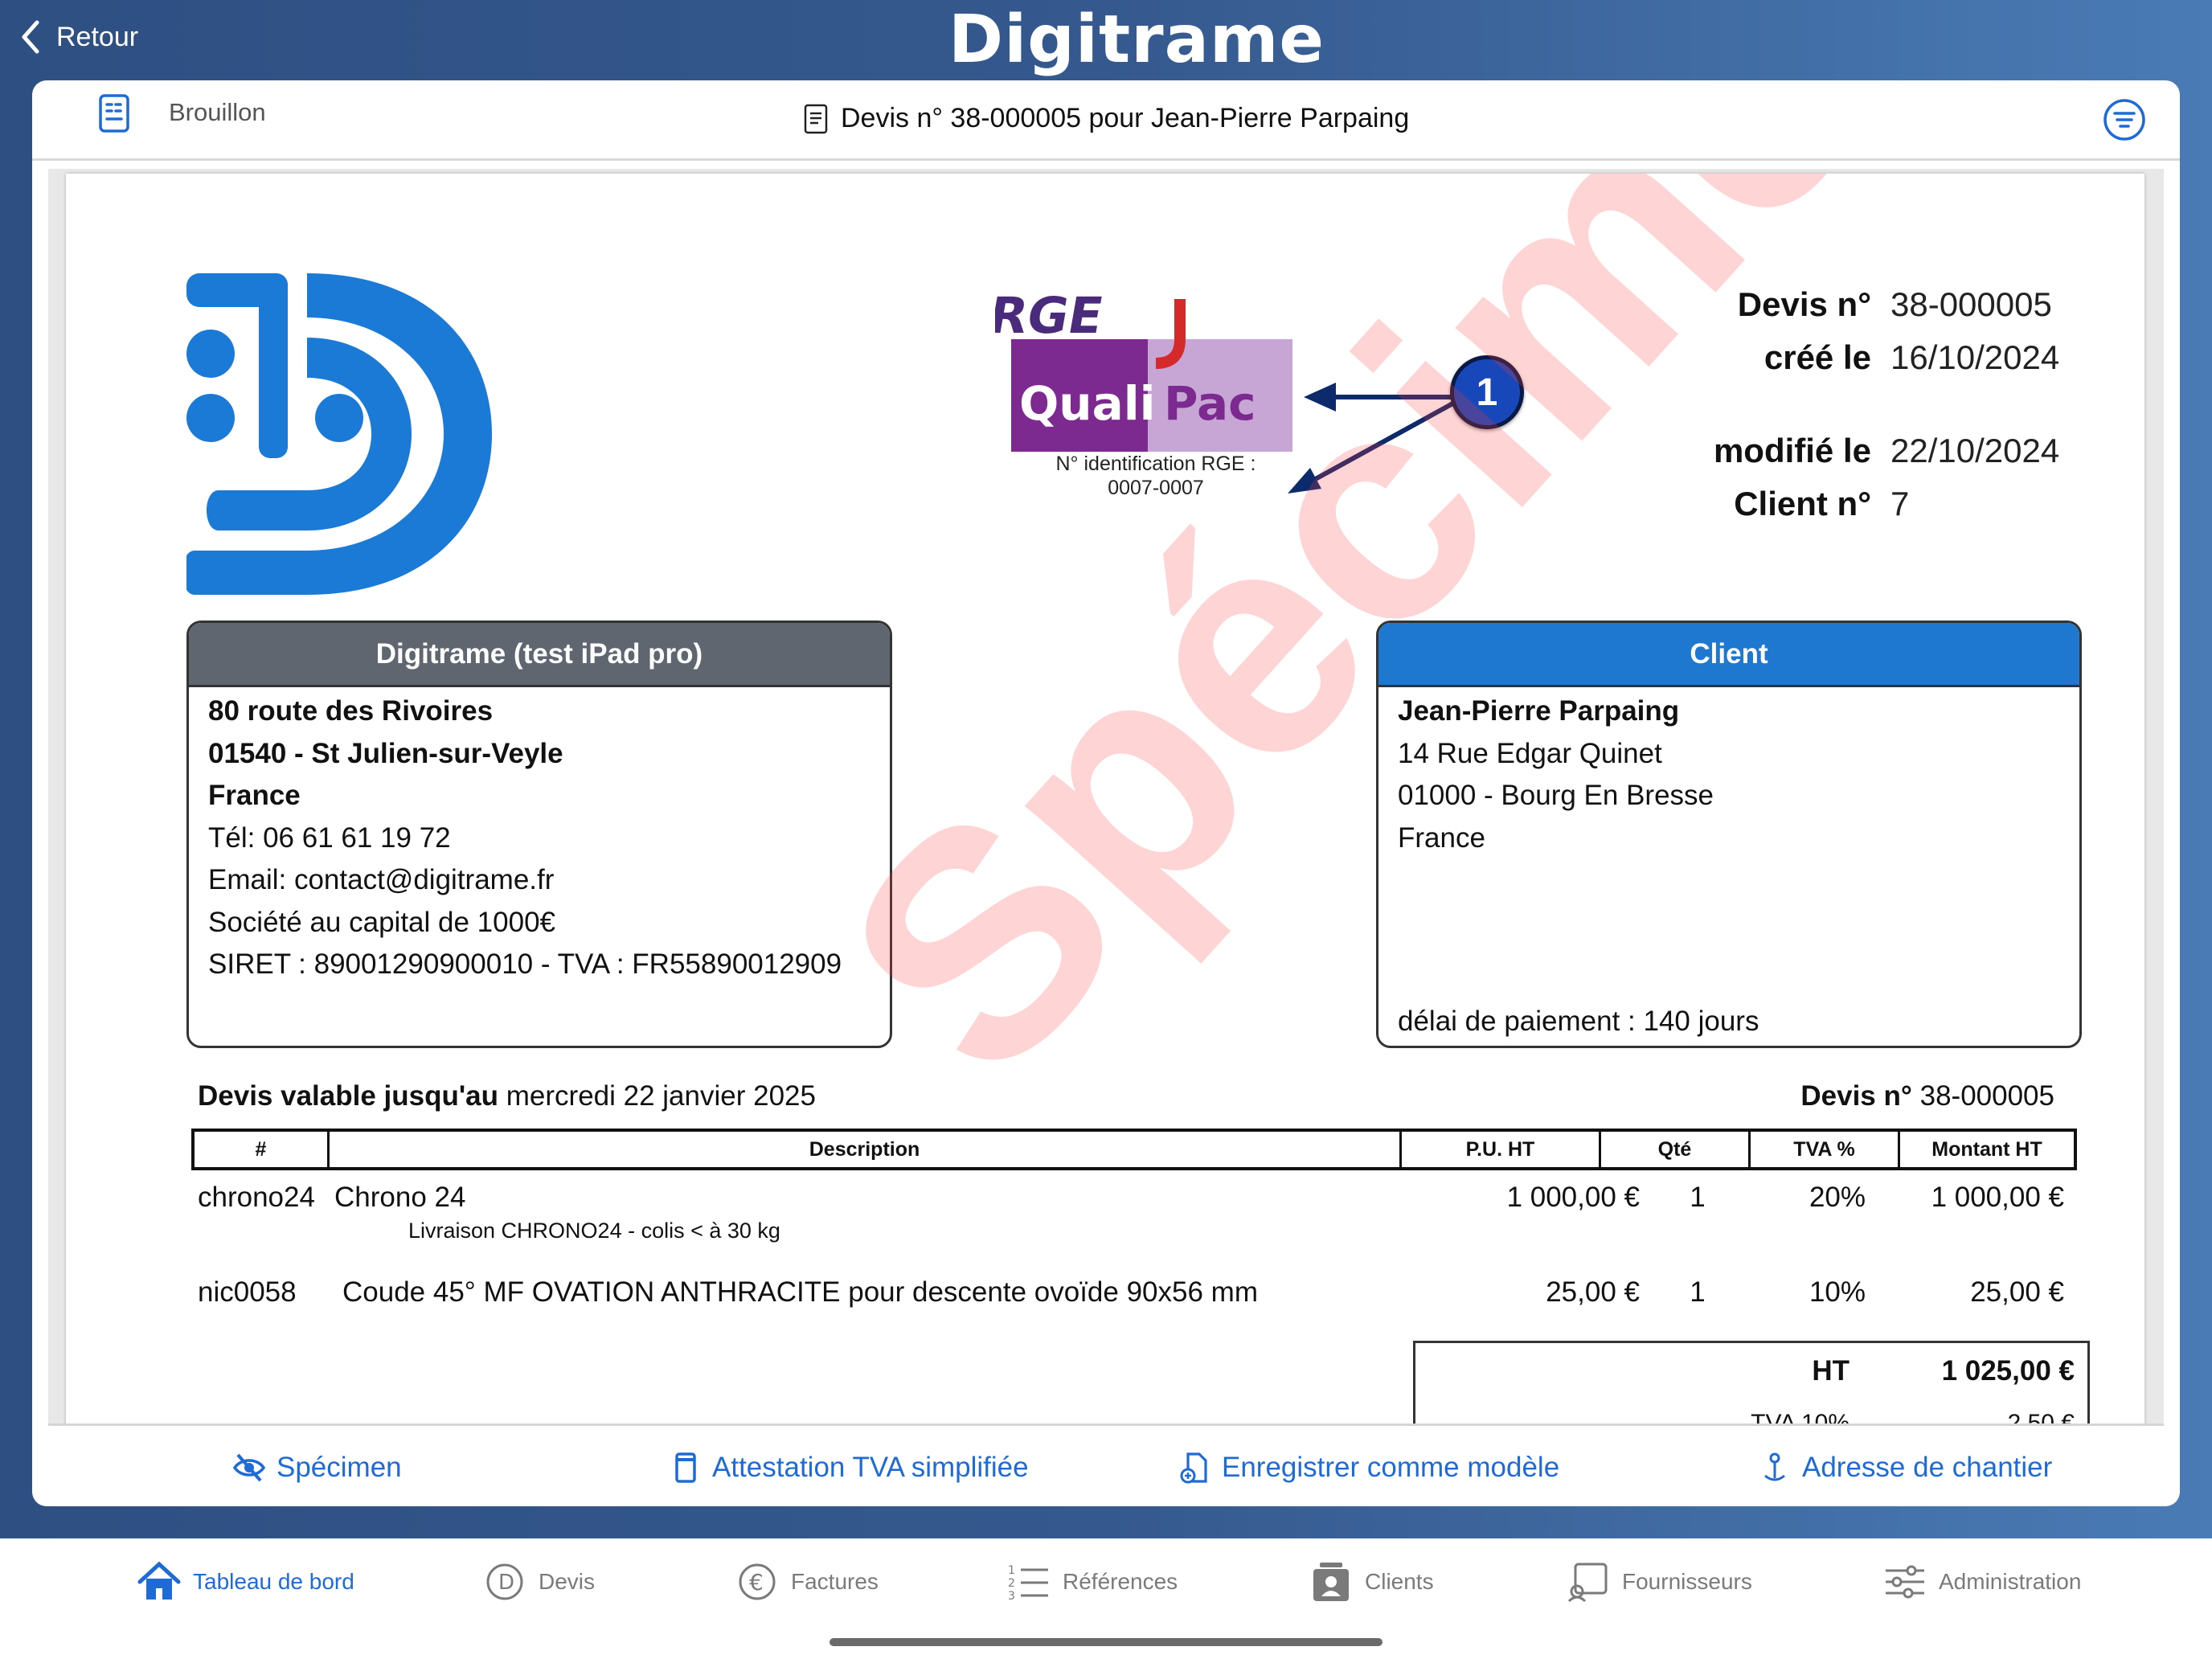  I want to click on line-unit-price: 1 000,00 €, so click(1573, 1197).